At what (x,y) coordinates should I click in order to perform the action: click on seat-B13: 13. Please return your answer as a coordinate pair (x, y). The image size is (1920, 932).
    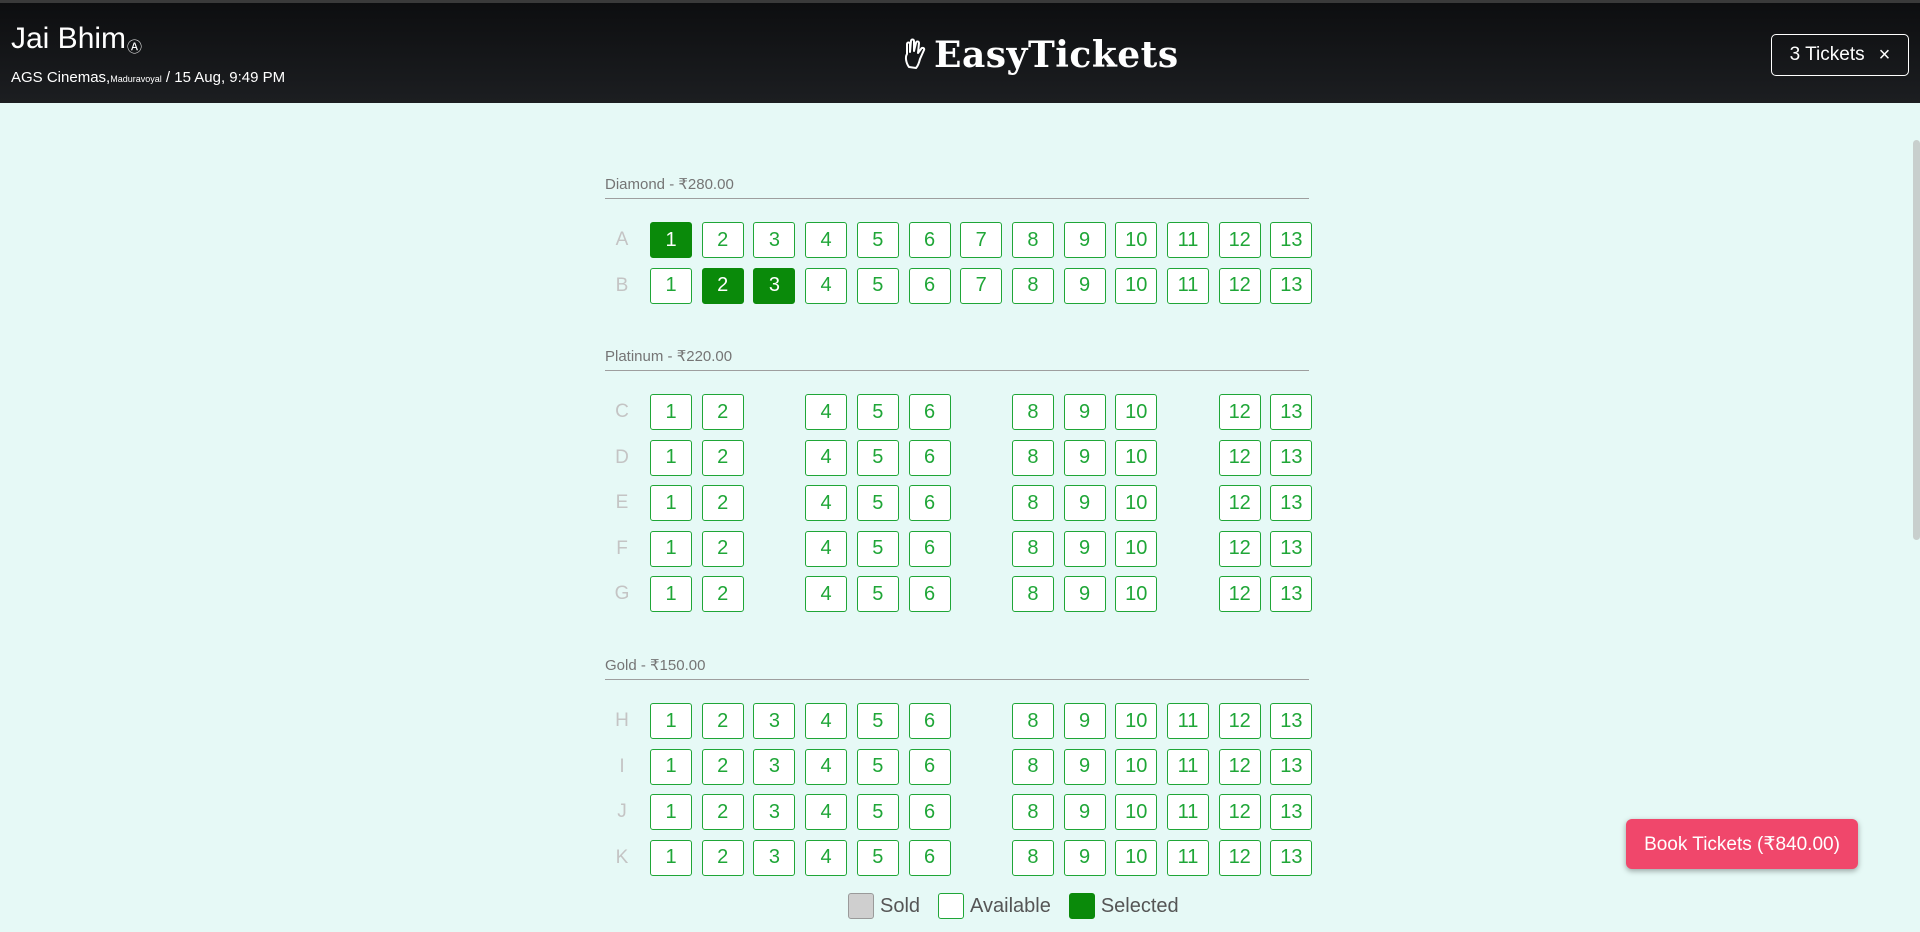
    Looking at the image, I should click on (1291, 285).